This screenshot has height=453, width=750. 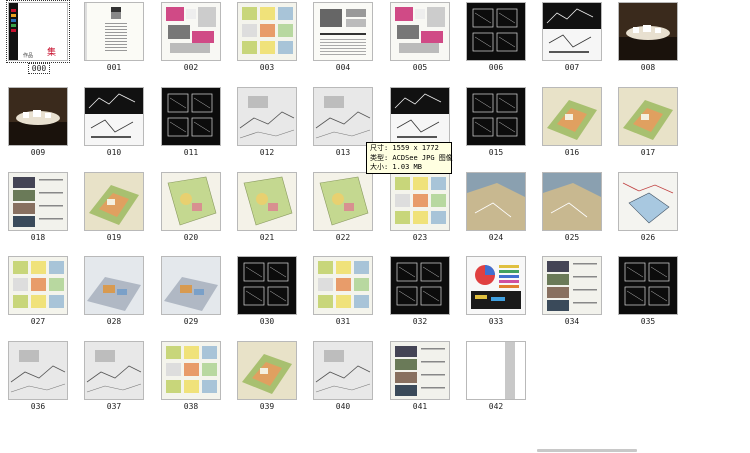 I want to click on thumbnail-tile: 002, so click(x=191, y=38).